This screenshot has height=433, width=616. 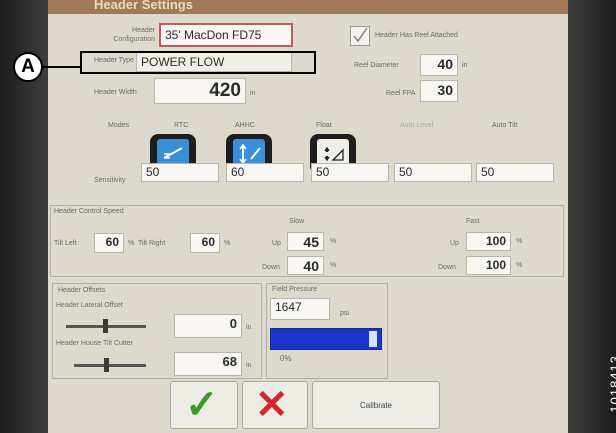 I want to click on tilt-right-field: 60, so click(x=205, y=243).